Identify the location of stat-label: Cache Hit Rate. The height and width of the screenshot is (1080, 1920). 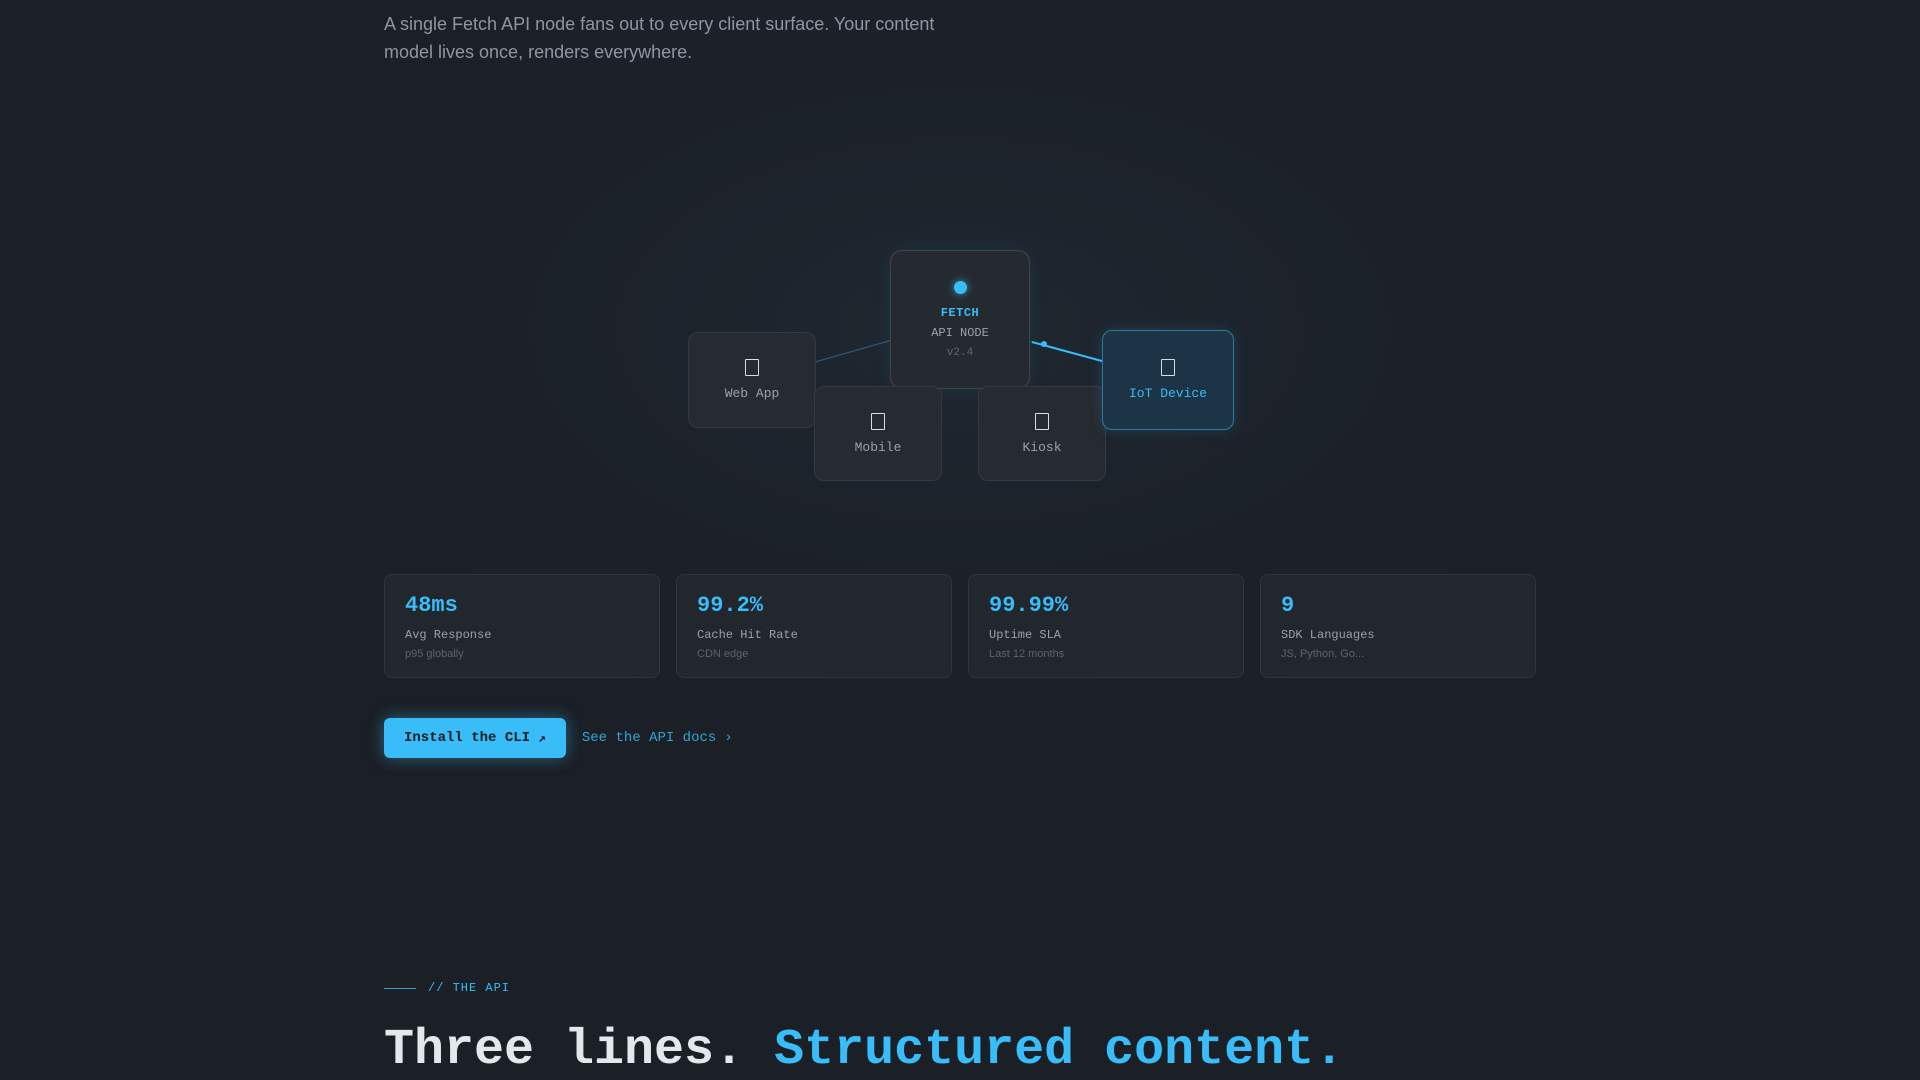
(747, 635).